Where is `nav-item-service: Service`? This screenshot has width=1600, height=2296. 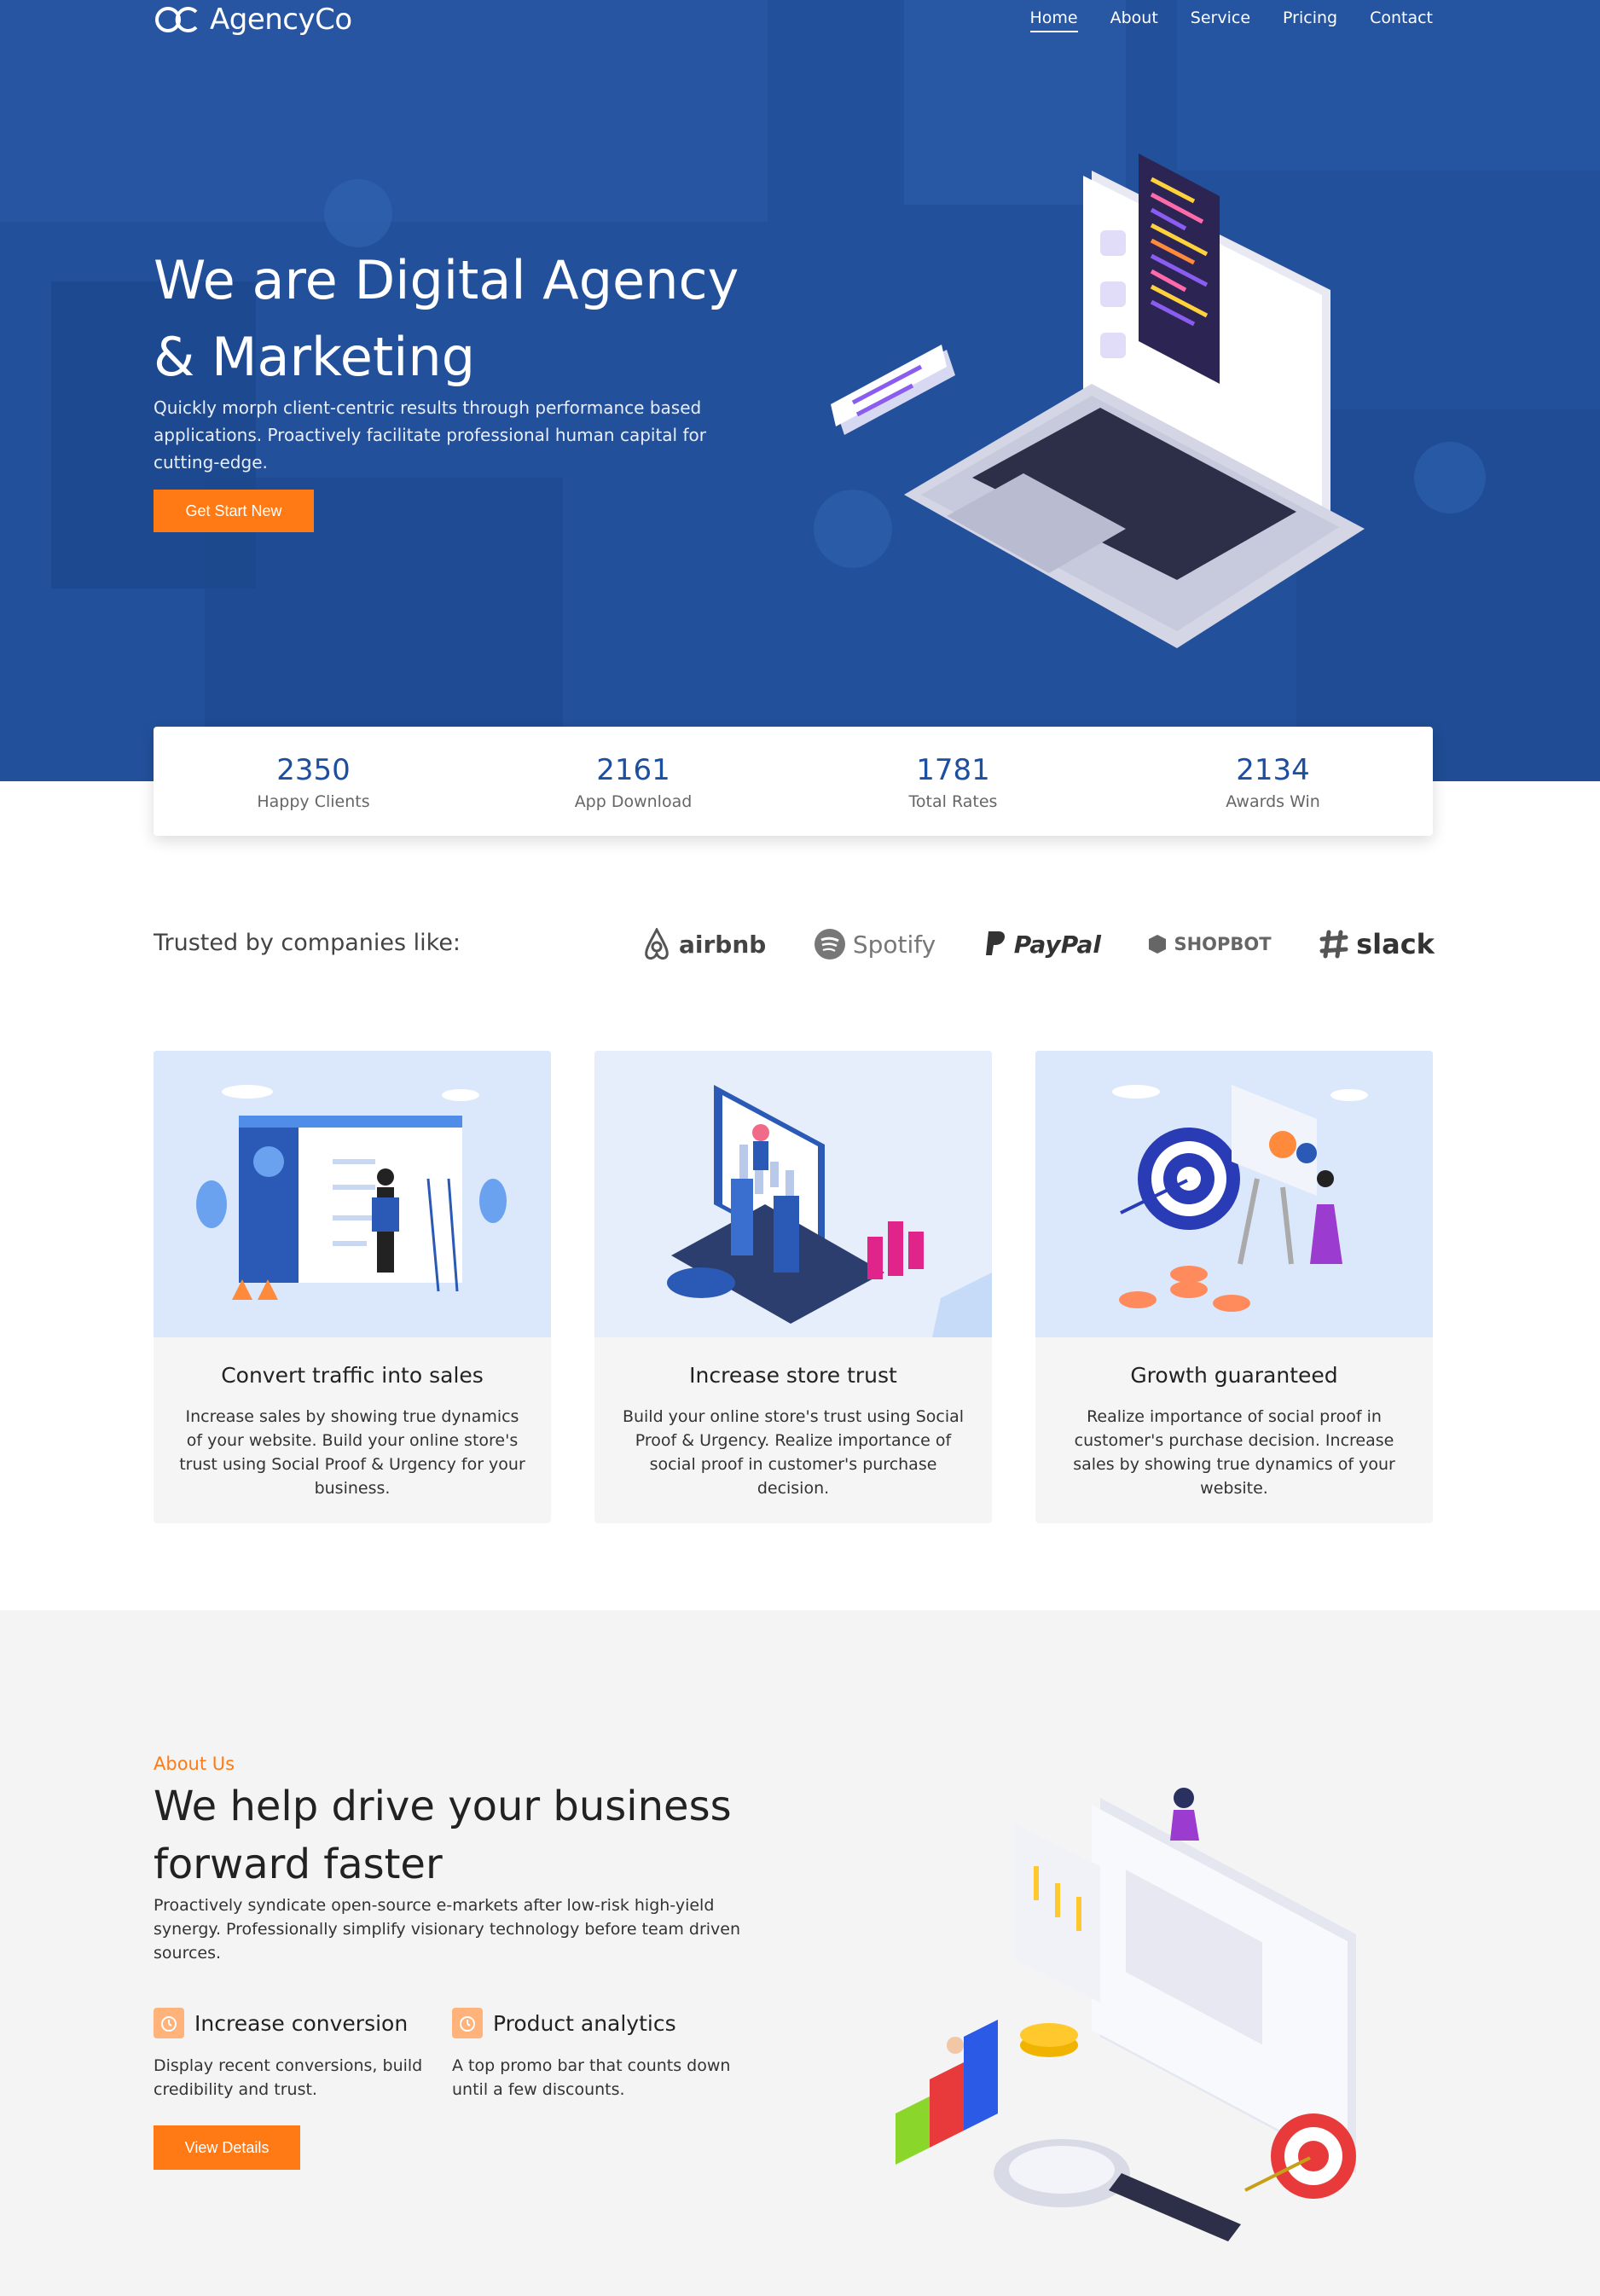 nav-item-service: Service is located at coordinates (1220, 20).